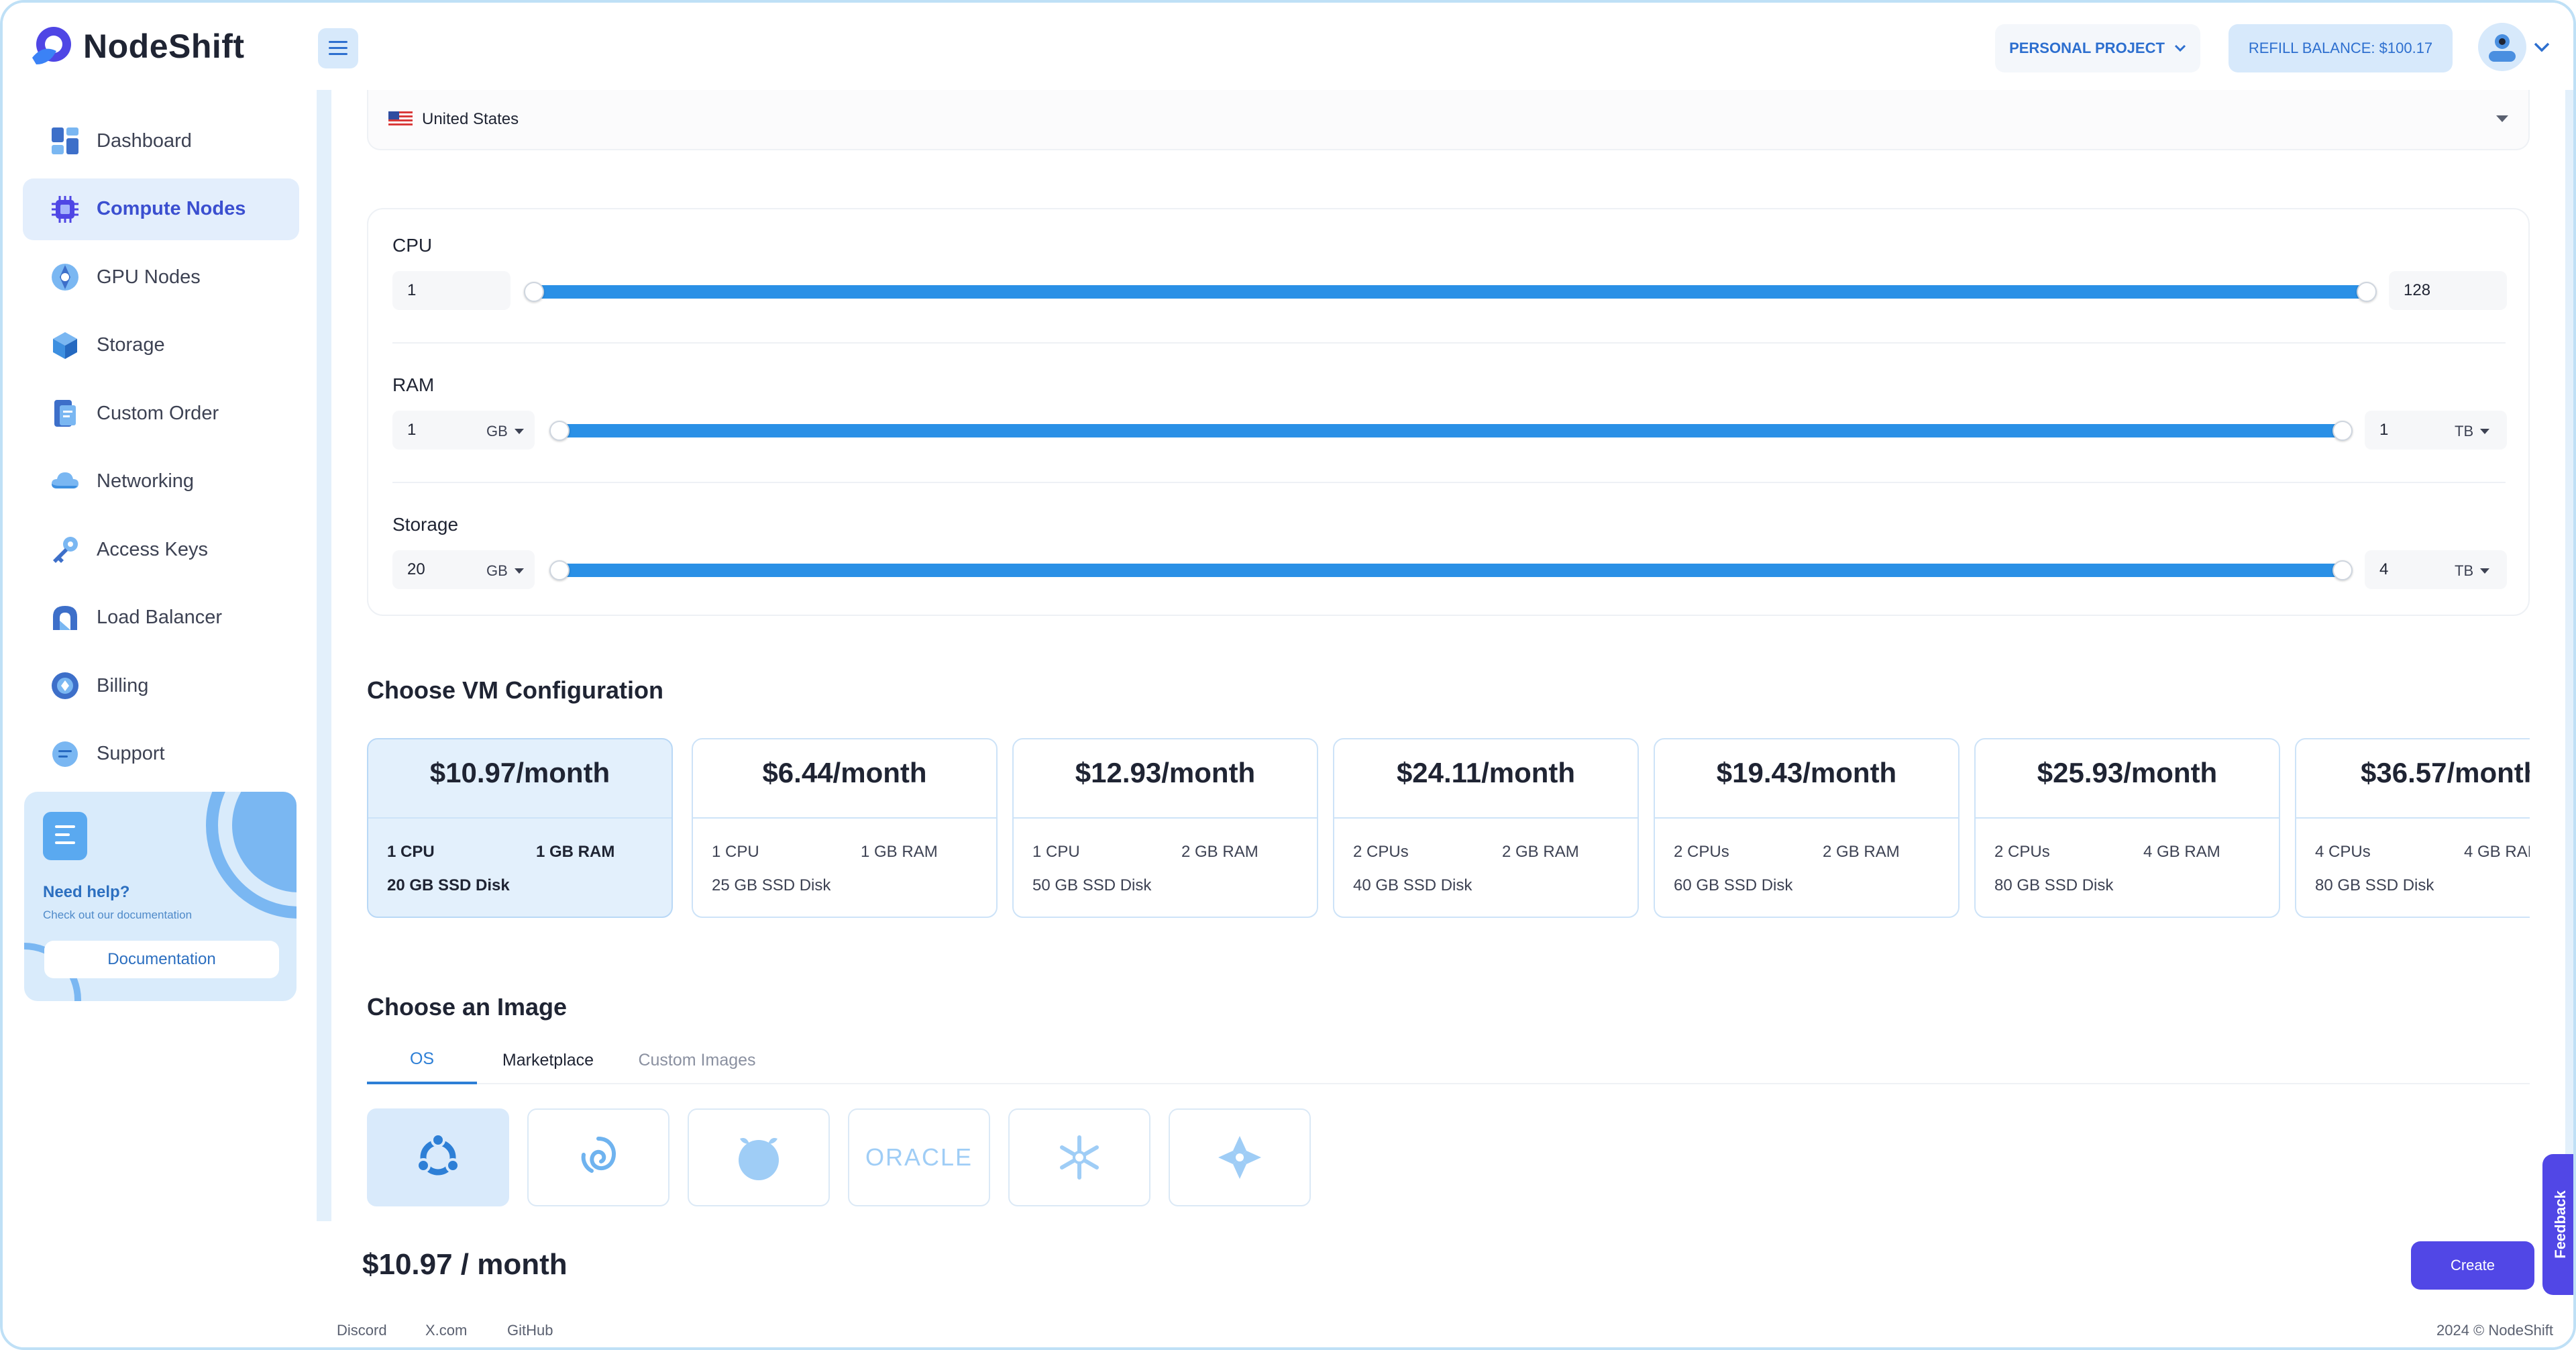  I want to click on os-tile-debian, so click(598, 1157).